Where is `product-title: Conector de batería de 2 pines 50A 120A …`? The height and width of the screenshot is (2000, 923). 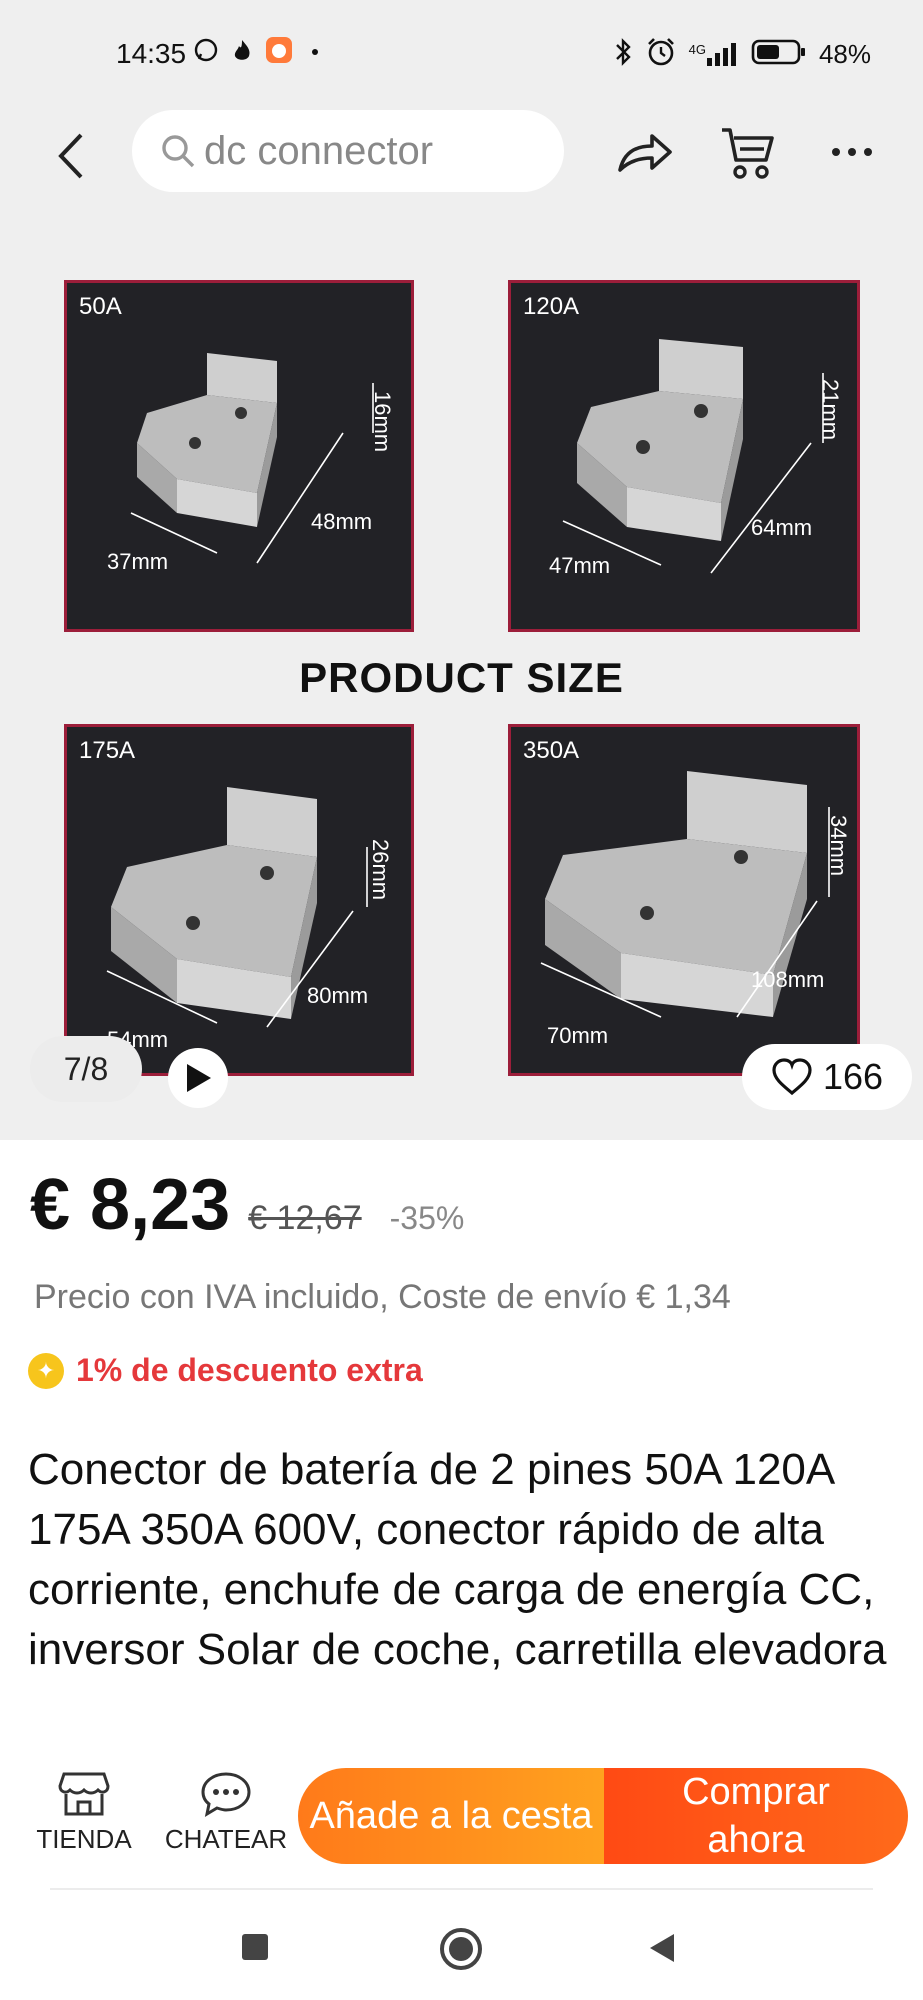 product-title: Conector de batería de 2 pines 50A 120A … is located at coordinates (457, 1559).